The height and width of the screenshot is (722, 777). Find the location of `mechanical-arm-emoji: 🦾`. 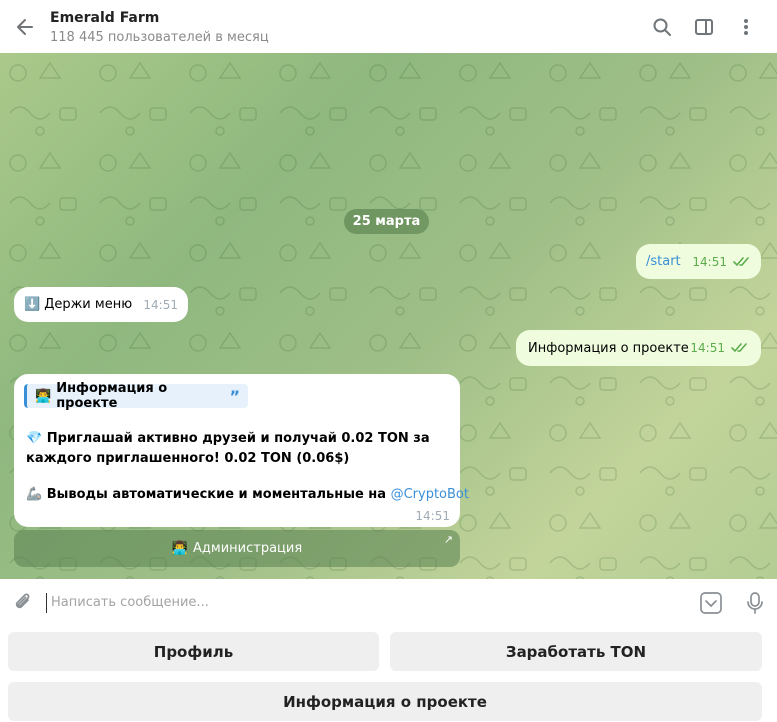

mechanical-arm-emoji: 🦾 is located at coordinates (34, 494).